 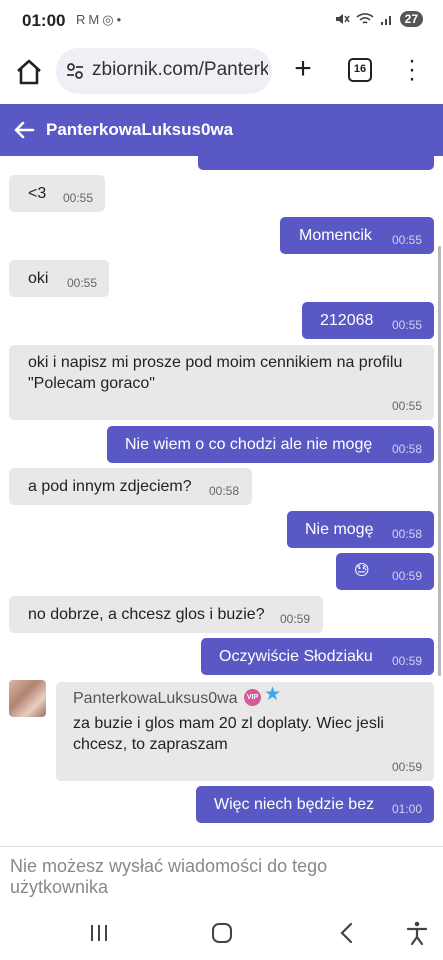 I want to click on chat-header: PanterkowaLuksus0wa, so click(x=221, y=130).